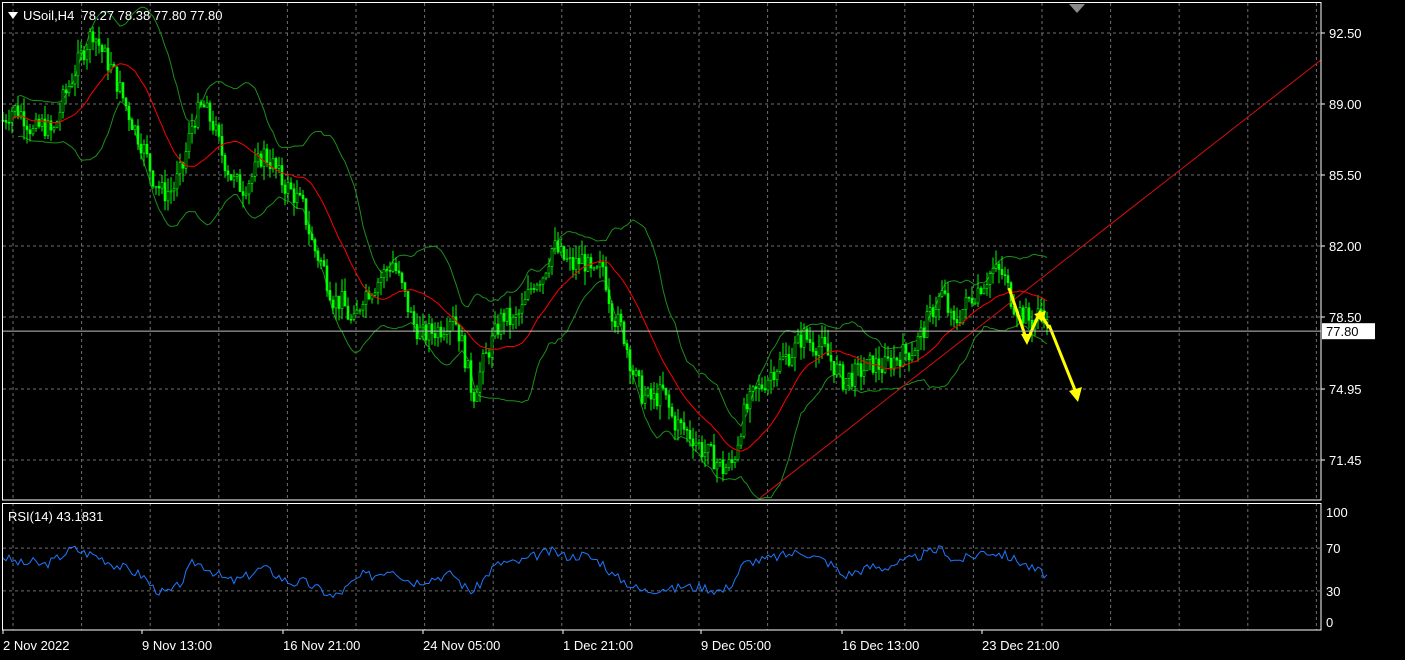  Describe the element at coordinates (461, 645) in the screenshot. I see `time-tick-label: 24 Nov 05:00` at that location.